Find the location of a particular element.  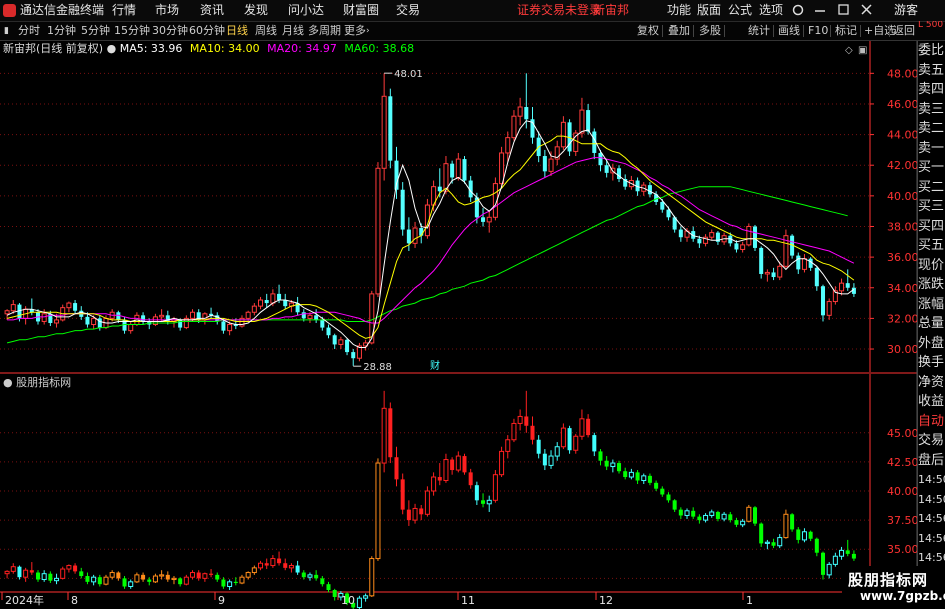

sidebar-item: 净资 is located at coordinates (931, 383).